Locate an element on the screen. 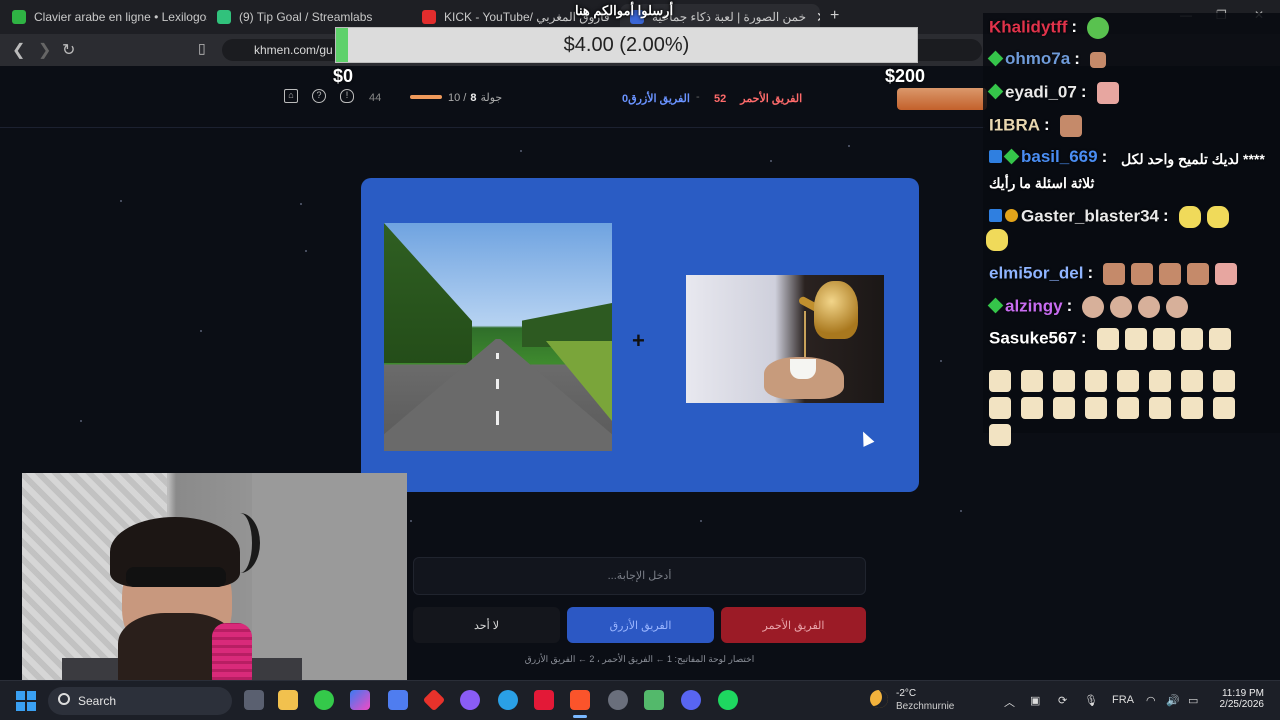  red-team-label: الفريق الأحمر is located at coordinates (771, 99).